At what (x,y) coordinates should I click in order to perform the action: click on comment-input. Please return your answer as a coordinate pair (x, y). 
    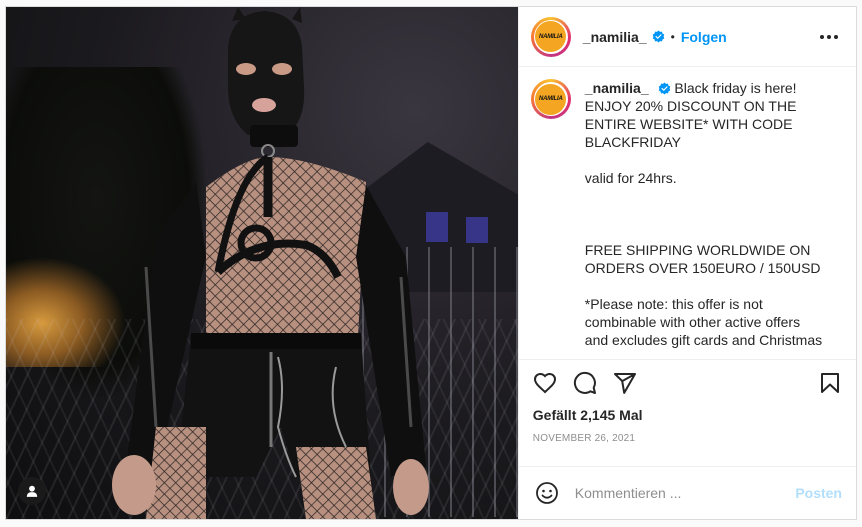
    Looking at the image, I should click on (685, 493).